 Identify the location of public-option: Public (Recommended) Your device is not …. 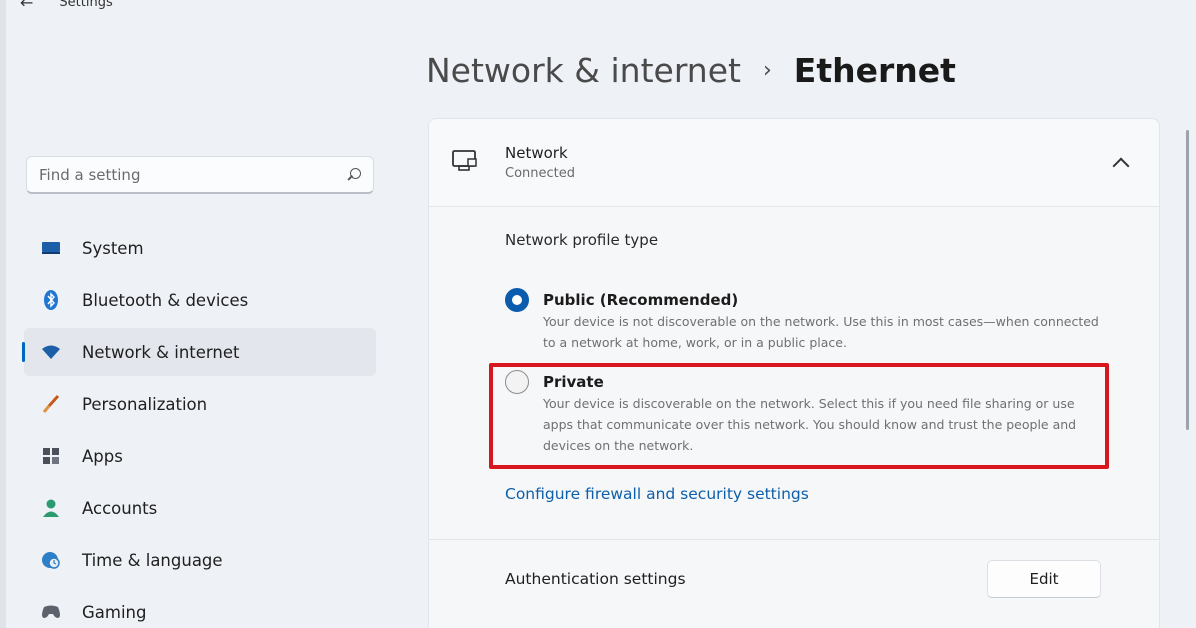
(804, 320).